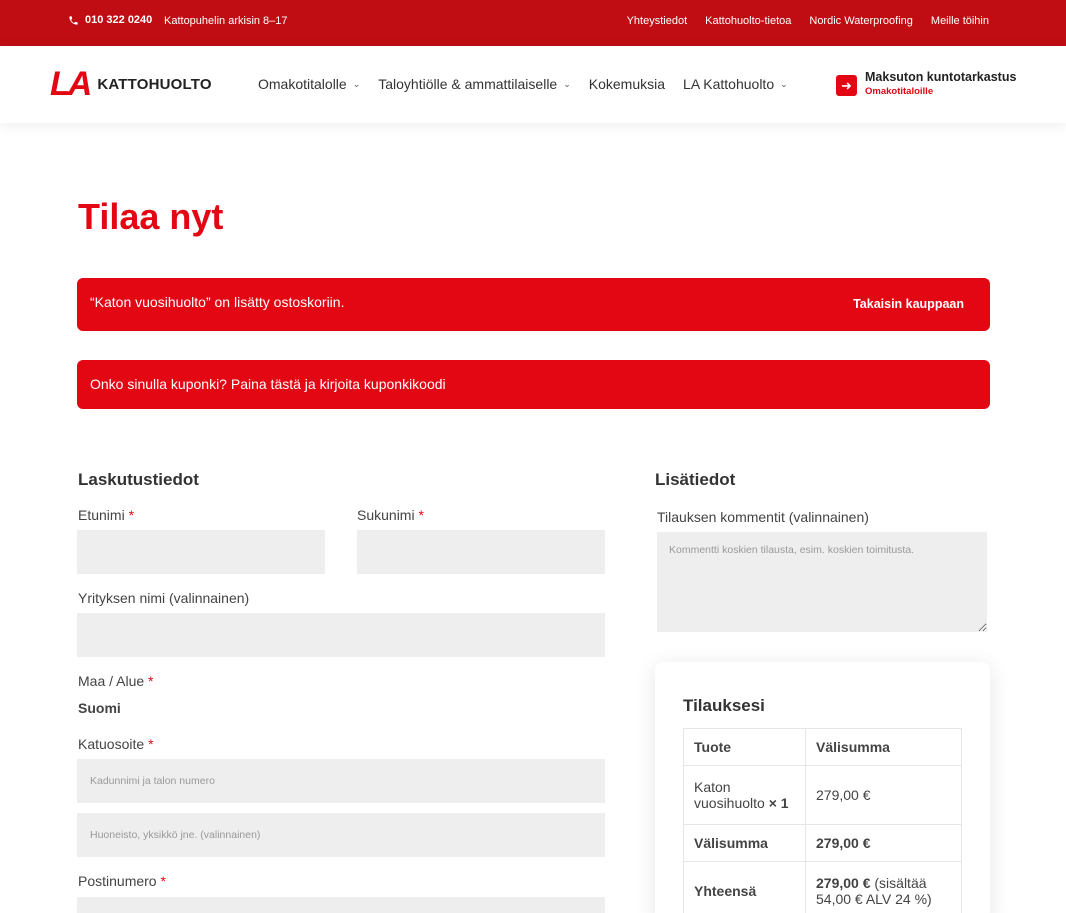 This screenshot has width=1066, height=913. I want to click on postcode-label-text: Postinumero, so click(117, 881).